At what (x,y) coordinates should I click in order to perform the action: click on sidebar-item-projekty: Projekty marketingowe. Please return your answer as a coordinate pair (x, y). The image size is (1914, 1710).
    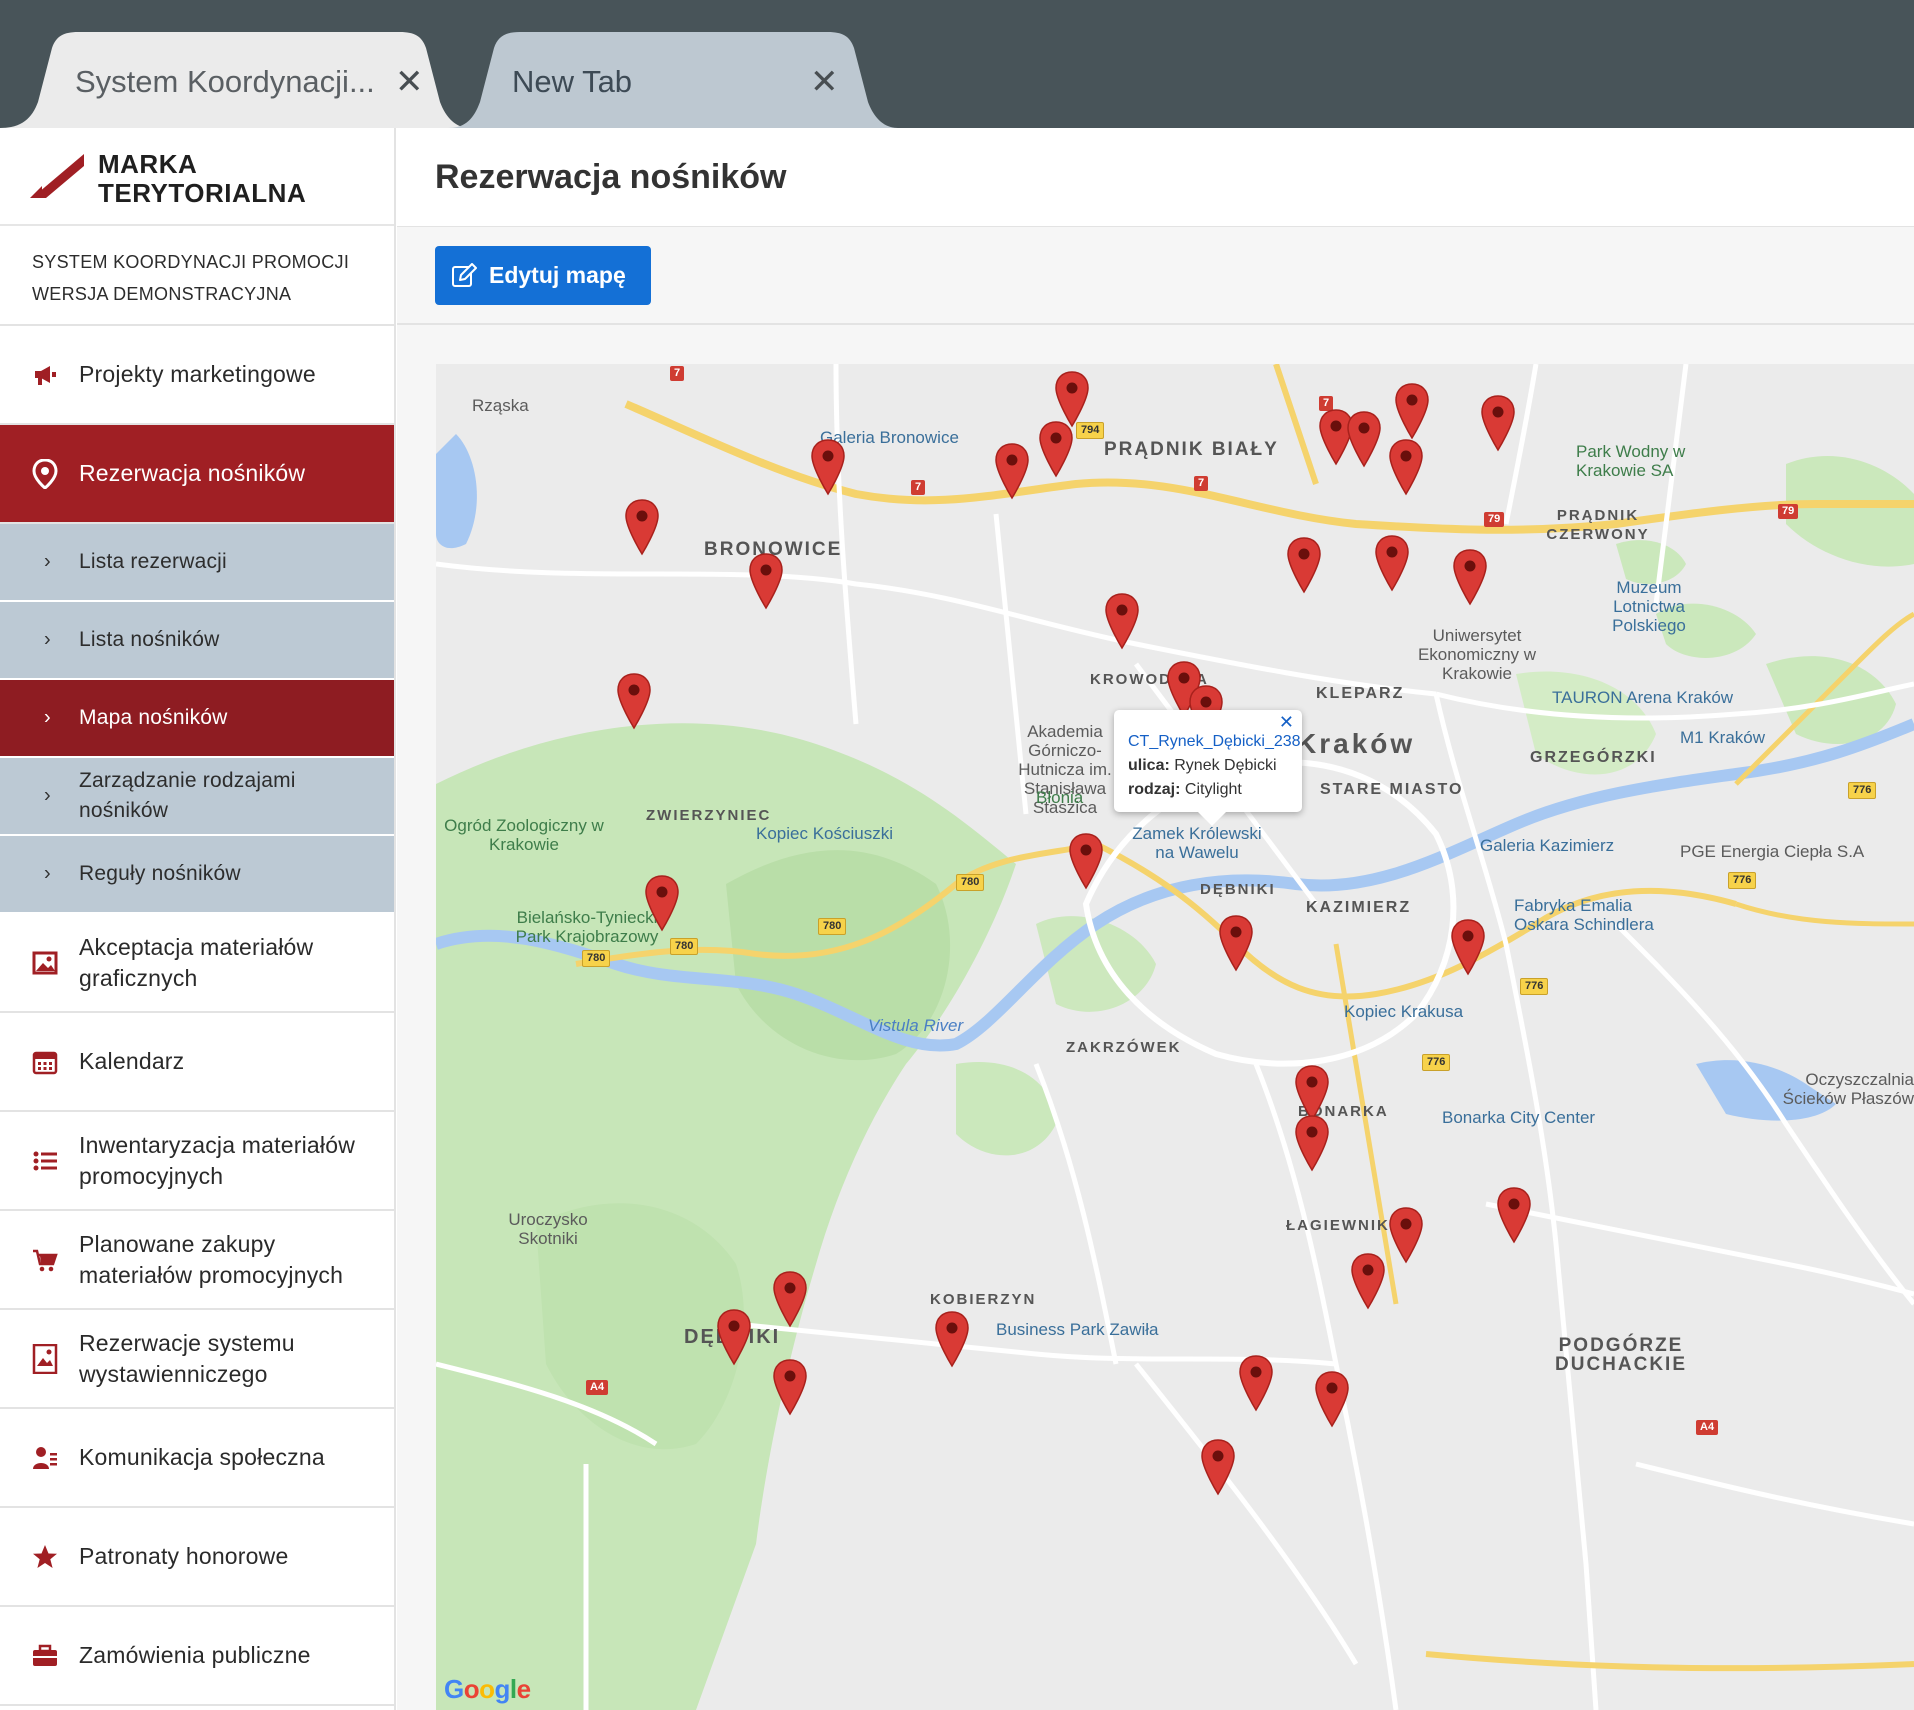
    Looking at the image, I should click on (197, 375).